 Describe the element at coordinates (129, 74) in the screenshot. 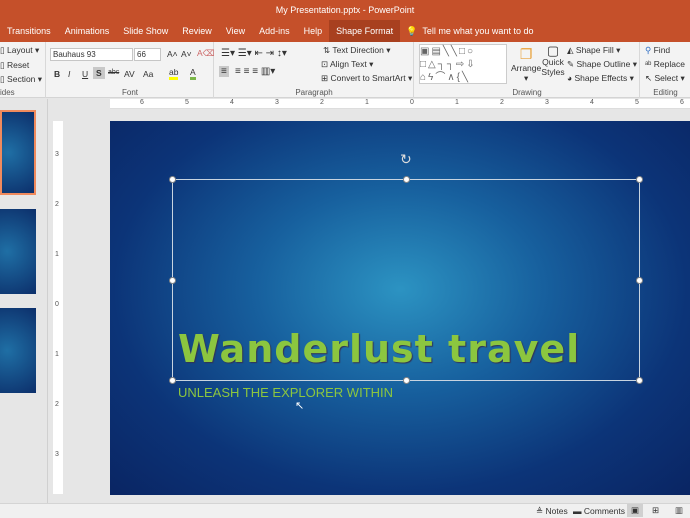

I see `character-spacing-button: AV` at that location.